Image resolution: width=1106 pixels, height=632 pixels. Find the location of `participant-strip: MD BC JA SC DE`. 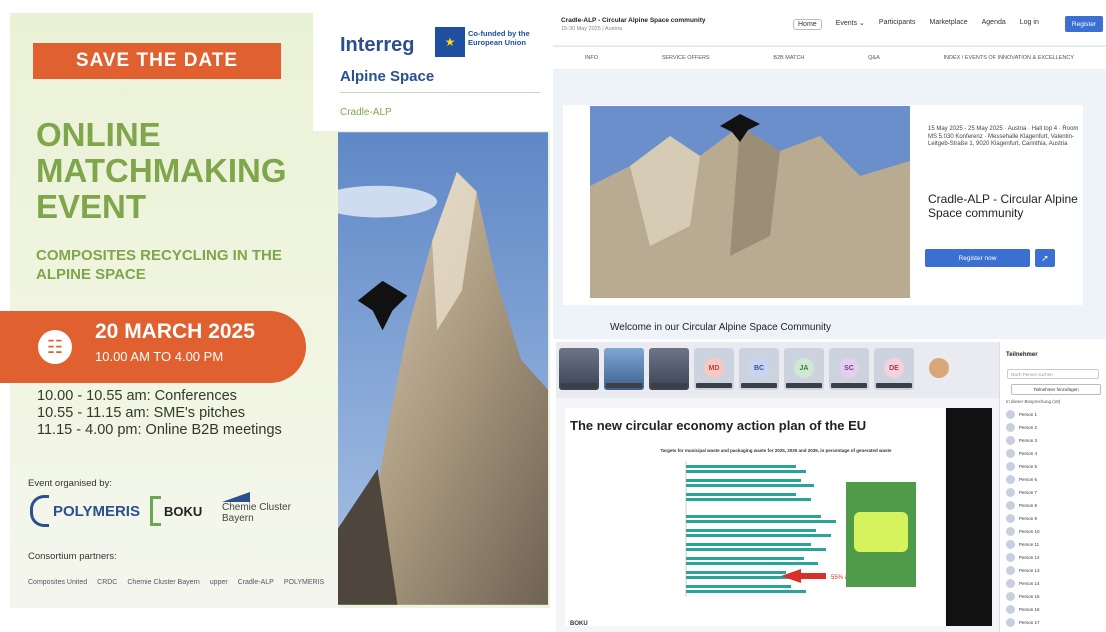

participant-strip: MD BC JA SC DE is located at coordinates (786, 370).